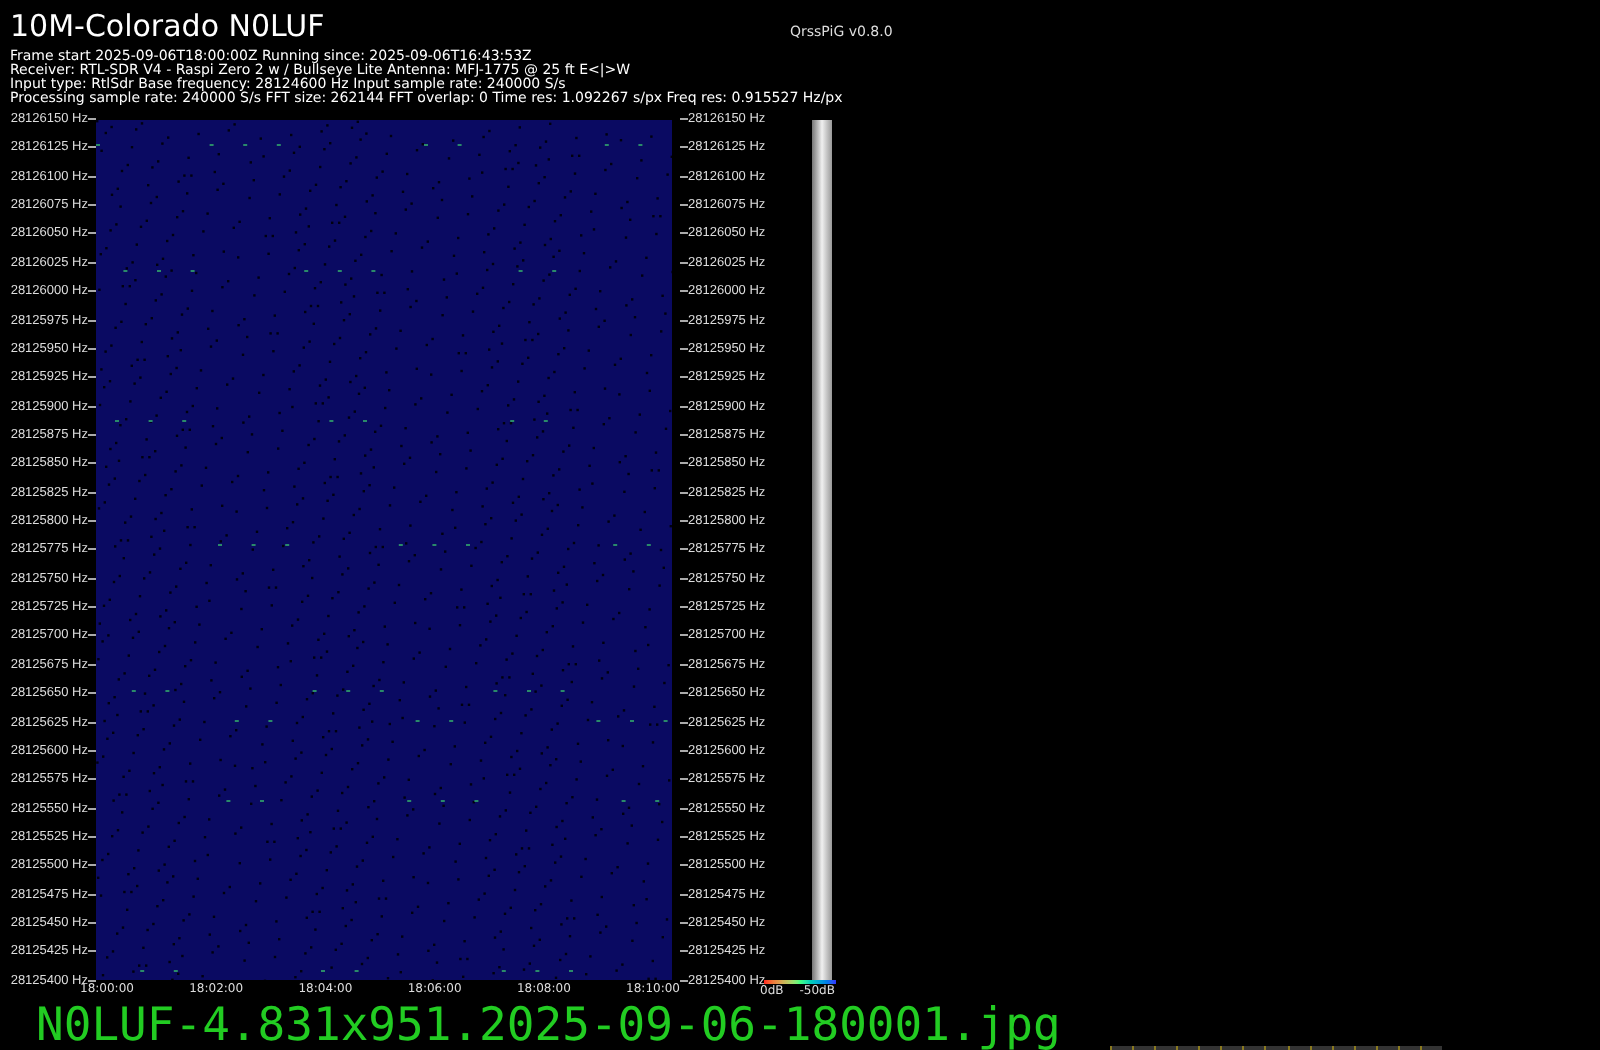 This screenshot has height=1050, width=1600. I want to click on filename-overlay: N0LUF-4.831x951.2025-09-06-180001.jpg, so click(548, 1025).